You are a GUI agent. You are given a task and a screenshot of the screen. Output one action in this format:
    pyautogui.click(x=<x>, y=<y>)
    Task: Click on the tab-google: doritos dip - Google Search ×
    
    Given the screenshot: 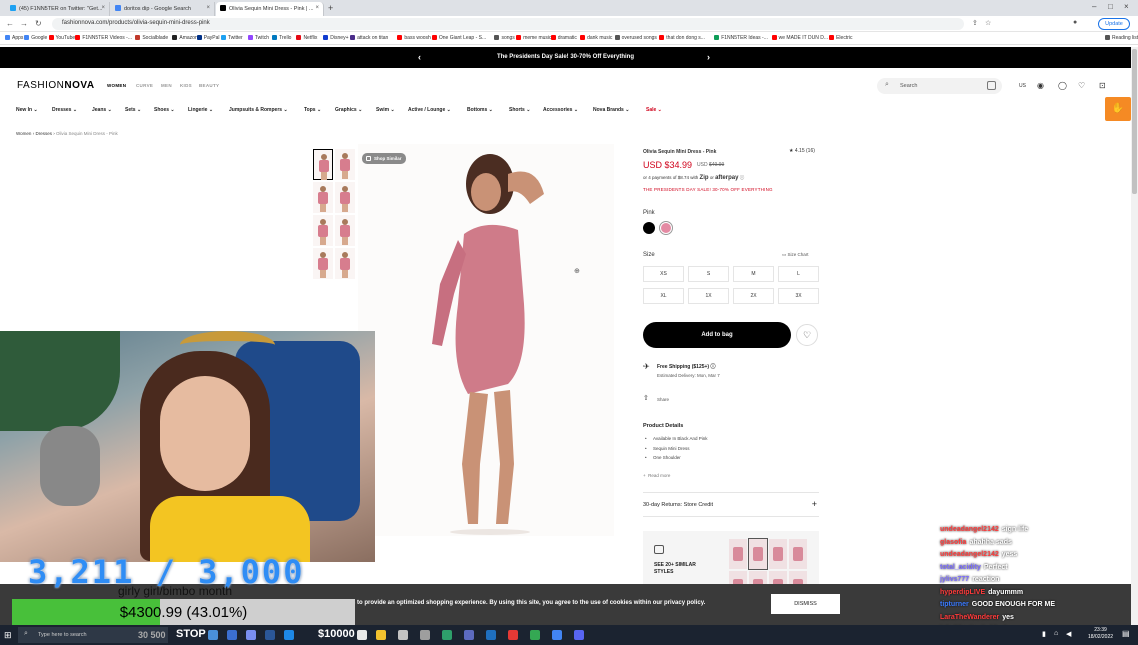 What is the action you would take?
    pyautogui.click(x=163, y=9)
    